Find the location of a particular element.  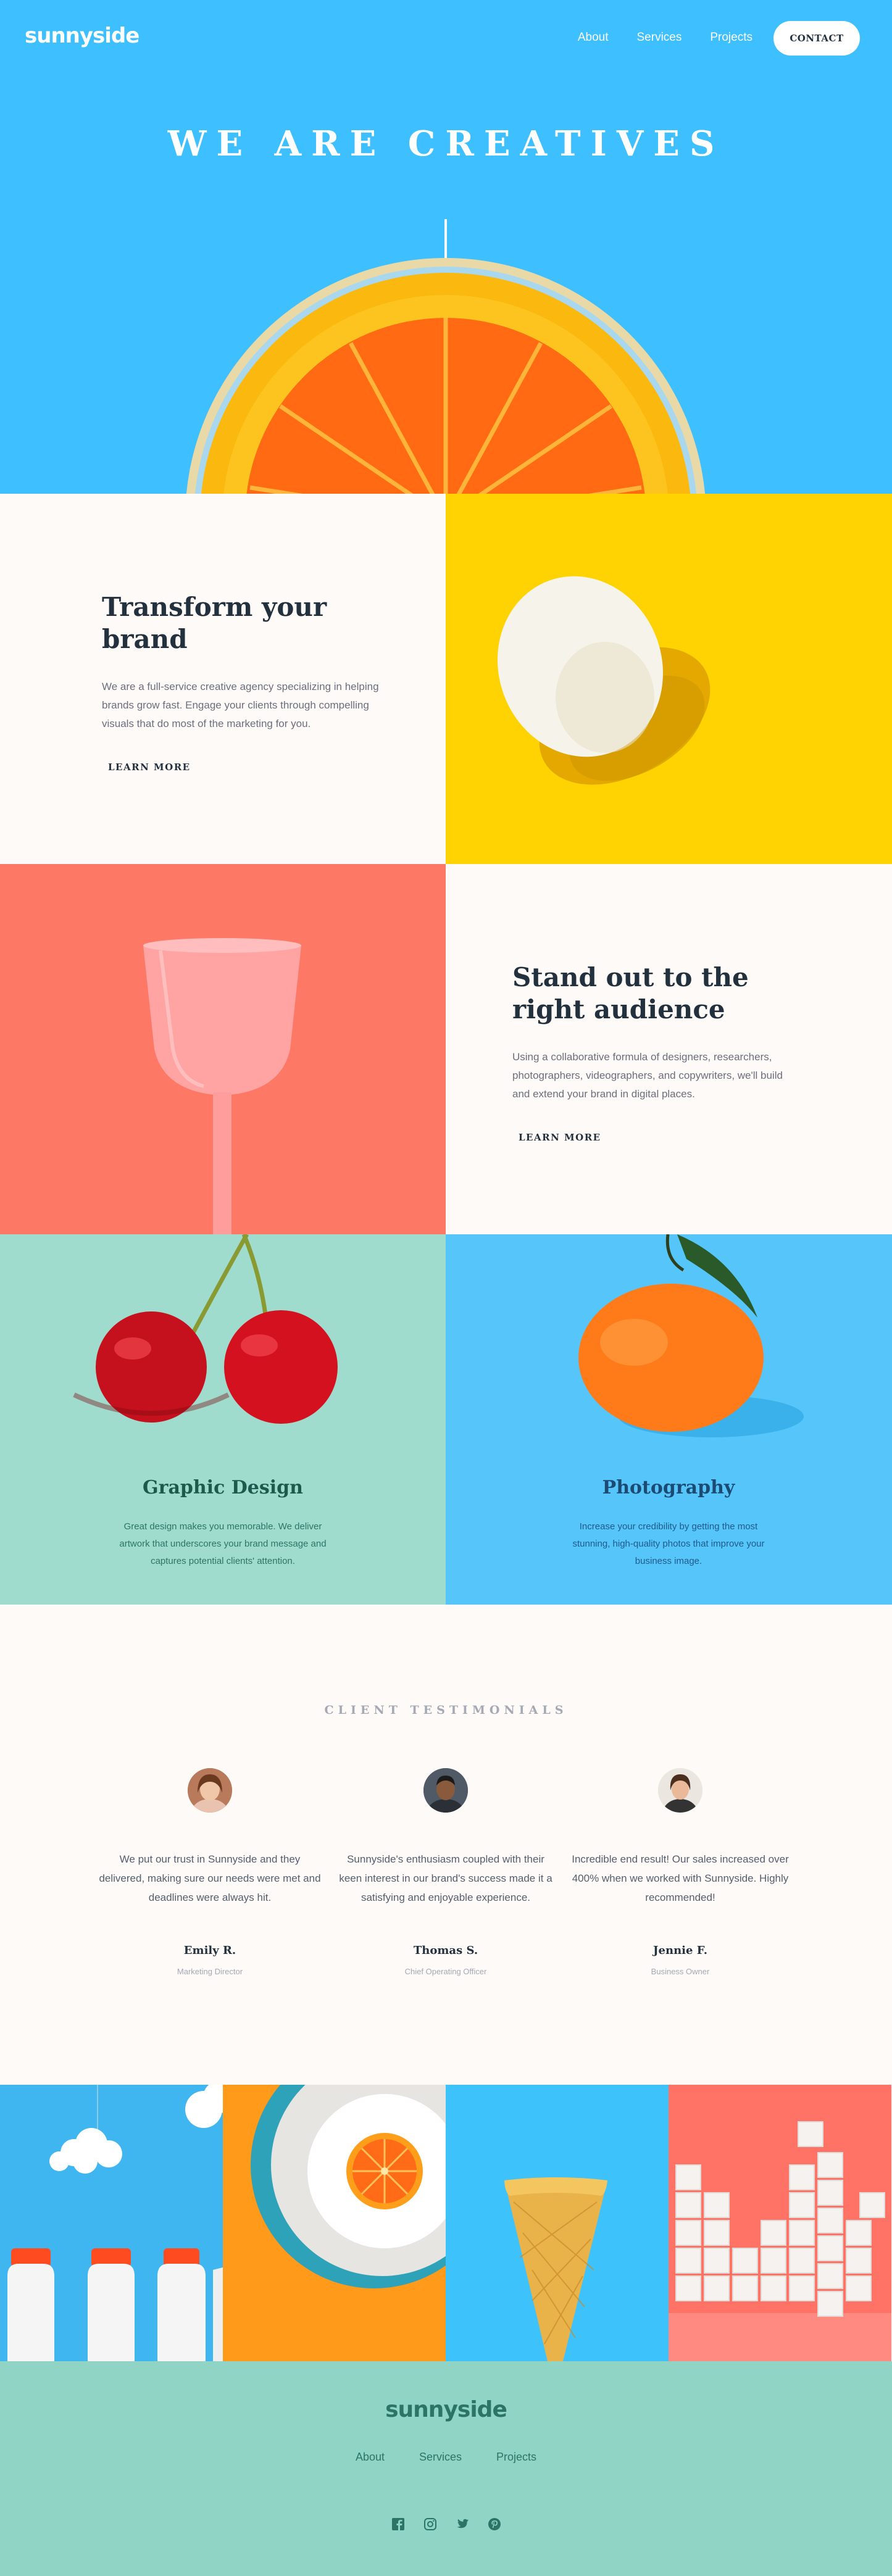

graphic-design-title: Graphic Design is located at coordinates (223, 1487).